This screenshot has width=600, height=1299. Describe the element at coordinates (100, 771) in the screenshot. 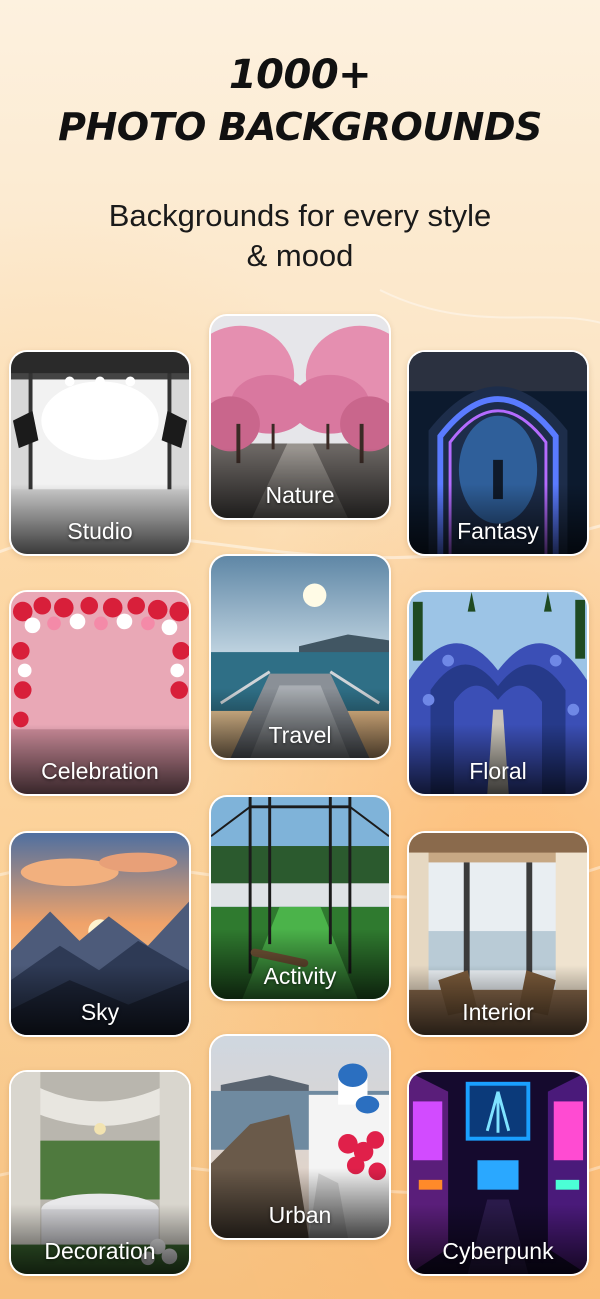

I see `category-label: Celebration` at that location.